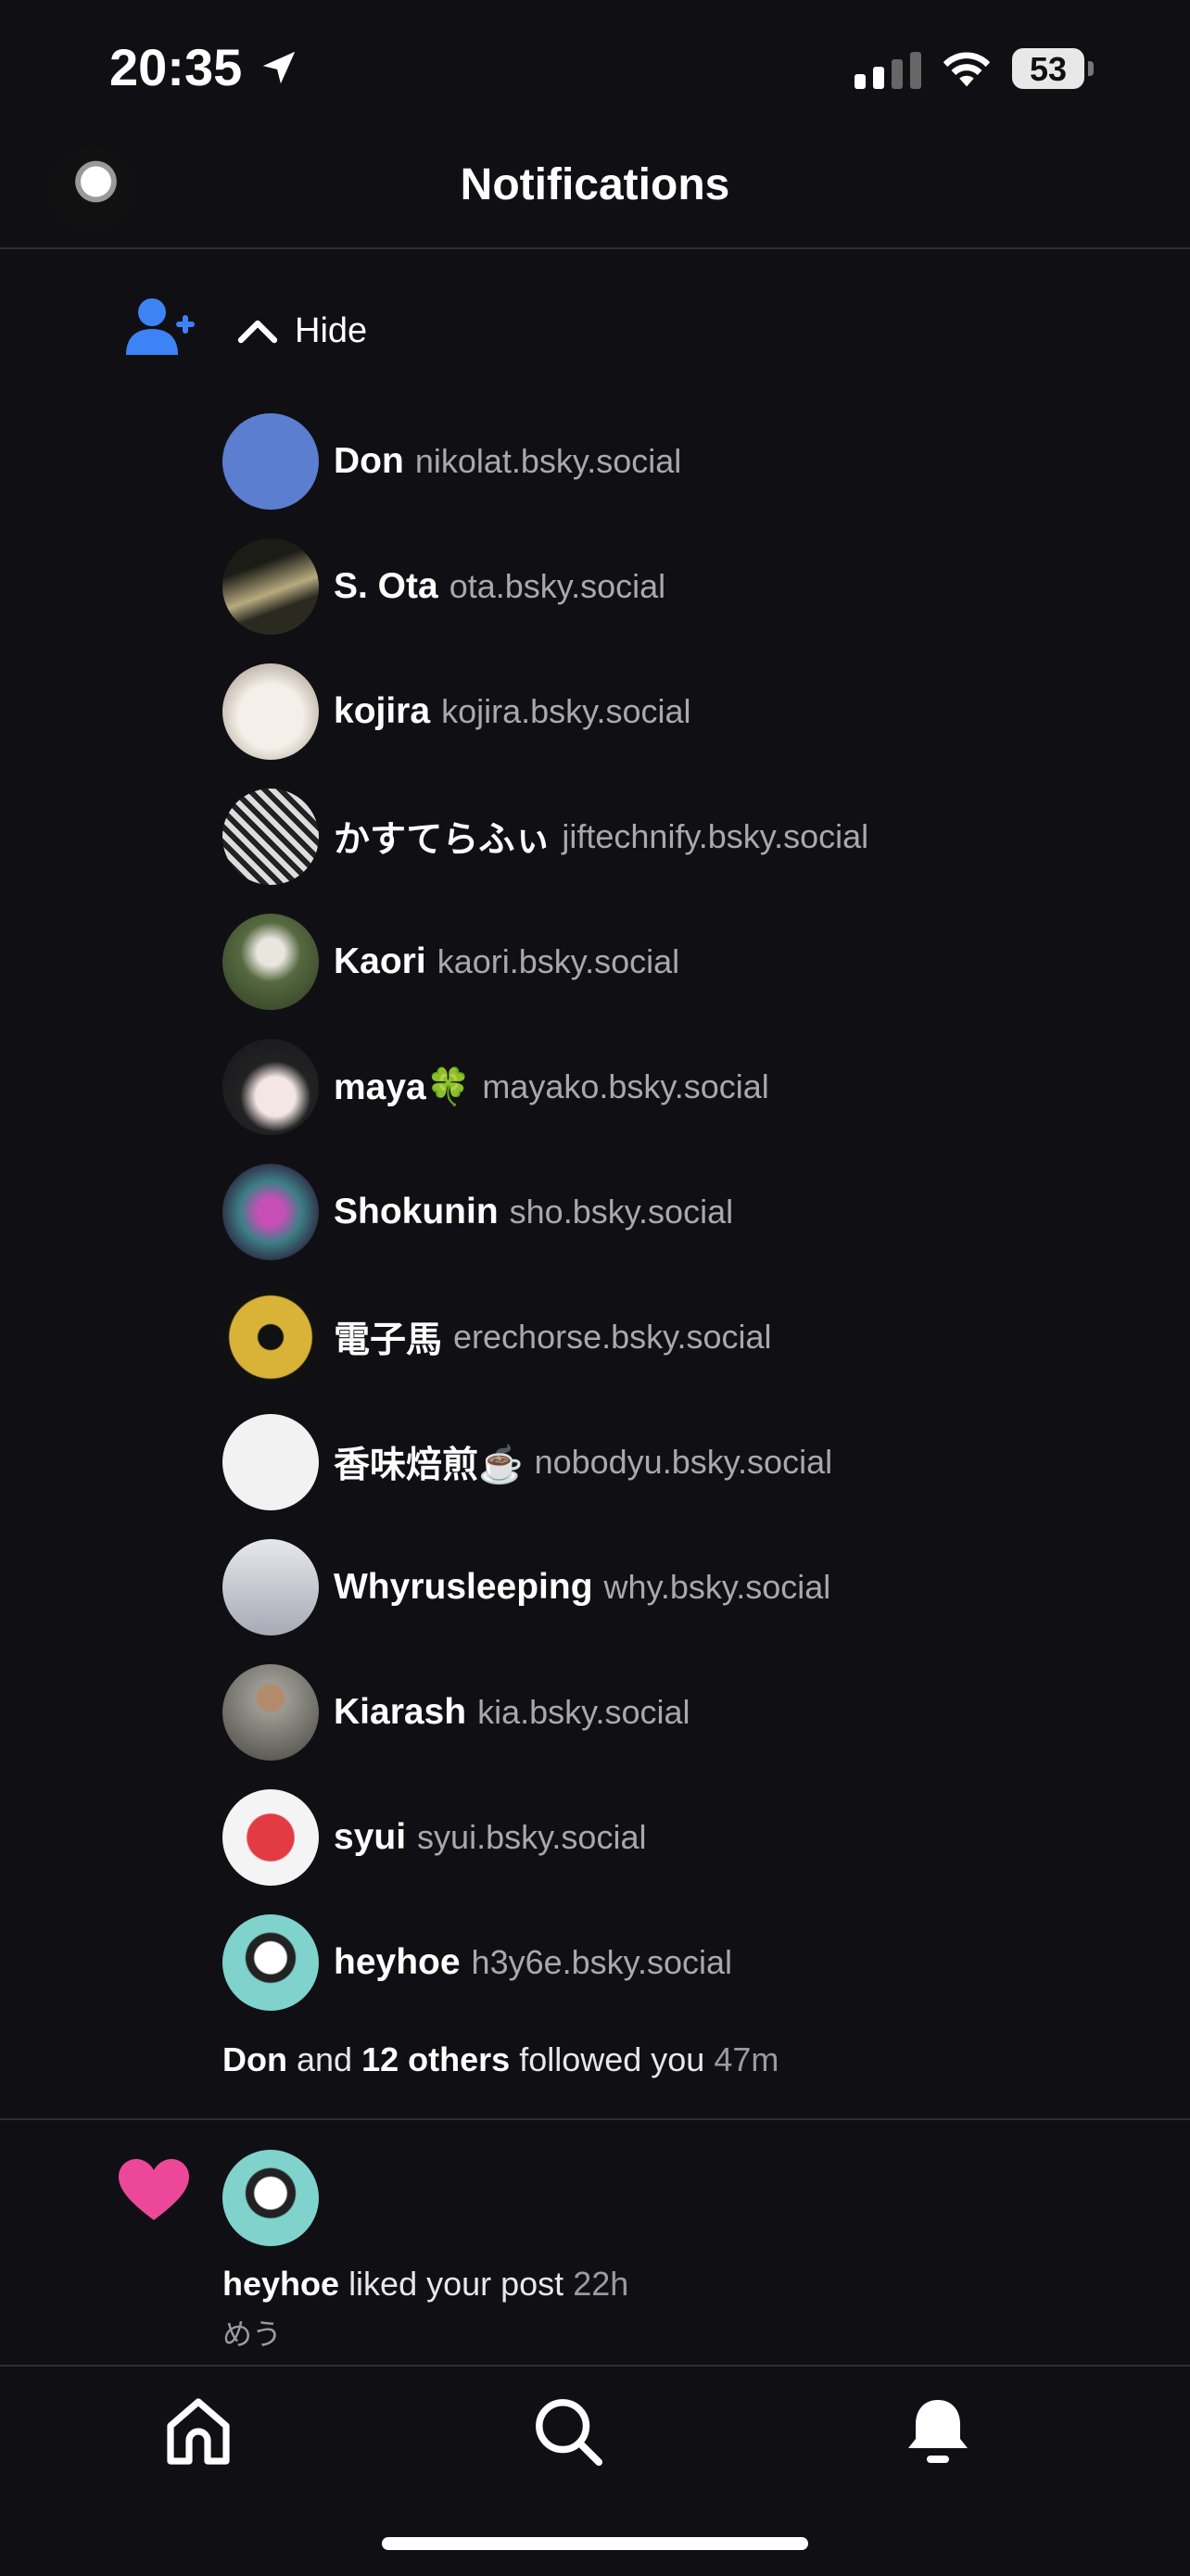  Describe the element at coordinates (160, 326) in the screenshot. I see `person-add-icon` at that location.